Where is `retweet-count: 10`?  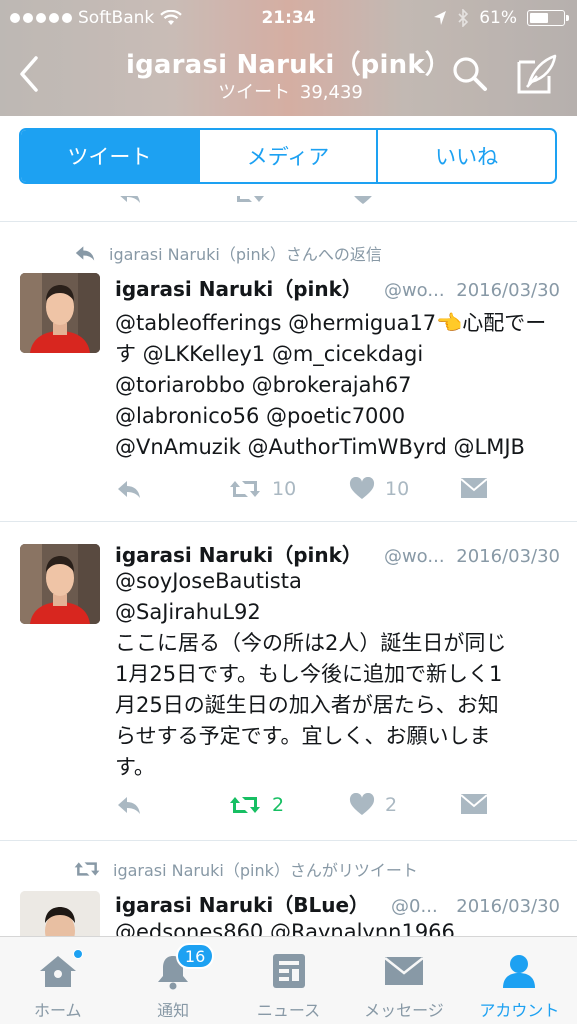 retweet-count: 10 is located at coordinates (284, 489).